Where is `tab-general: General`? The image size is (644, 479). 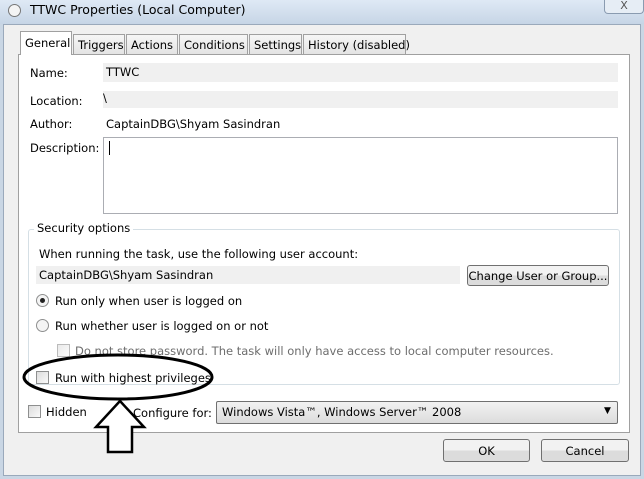
tab-general: General is located at coordinates (46, 43).